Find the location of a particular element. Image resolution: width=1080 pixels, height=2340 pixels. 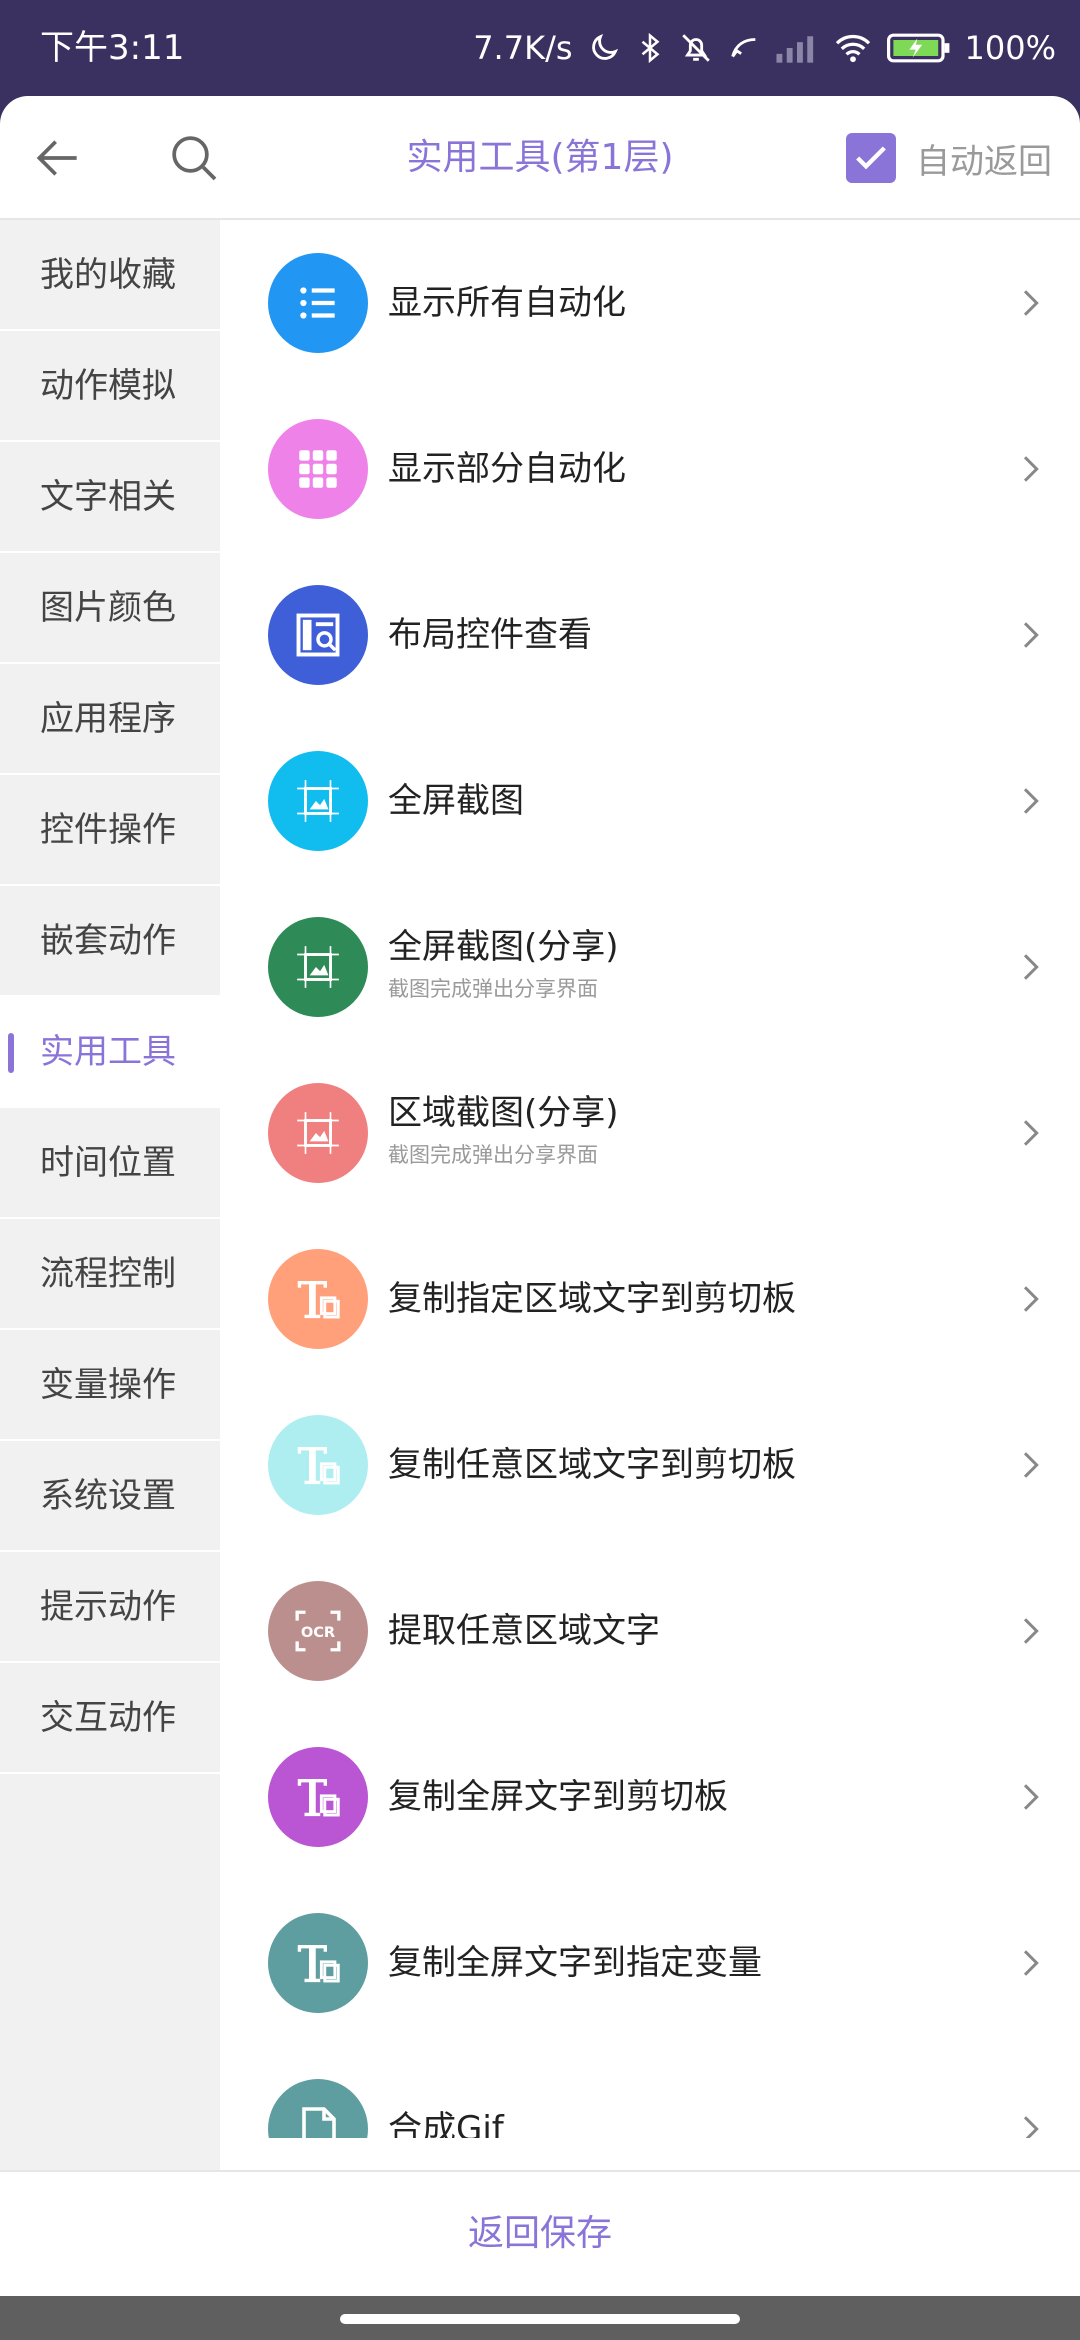

call-icon is located at coordinates (742, 48).